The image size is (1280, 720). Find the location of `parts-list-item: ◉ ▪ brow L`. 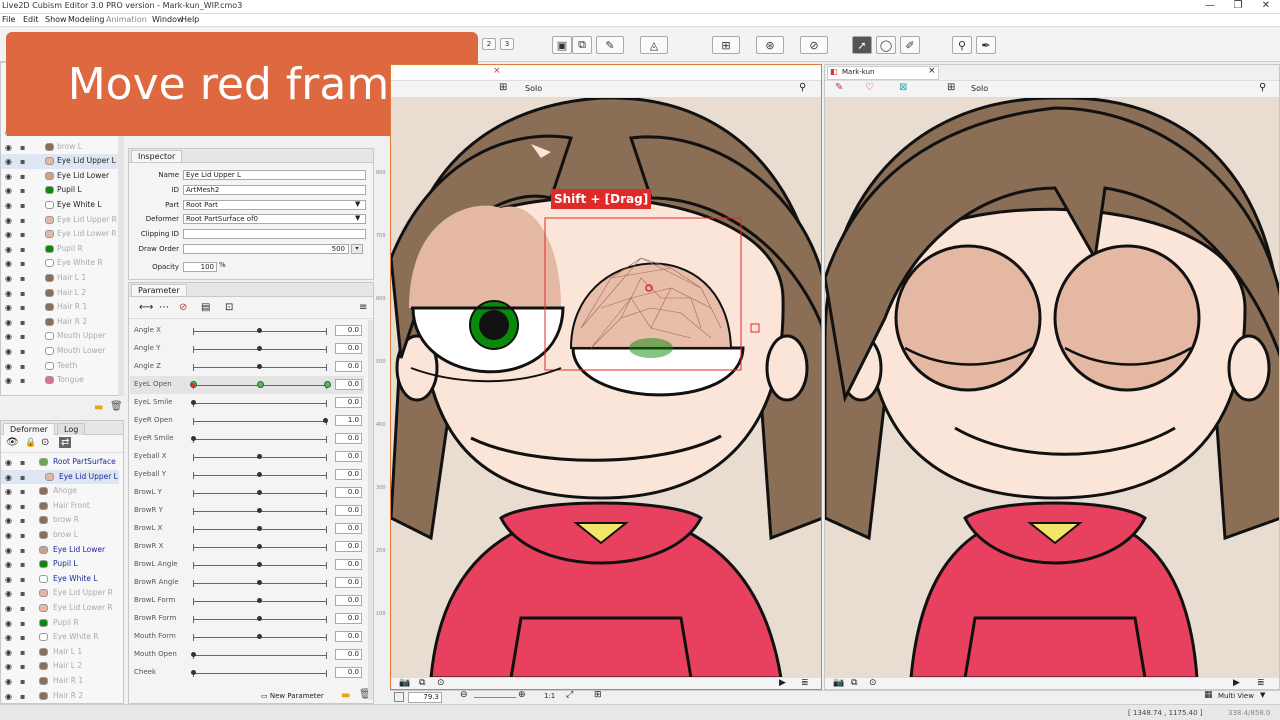

parts-list-item: ◉ ▪ brow L is located at coordinates (60, 147).